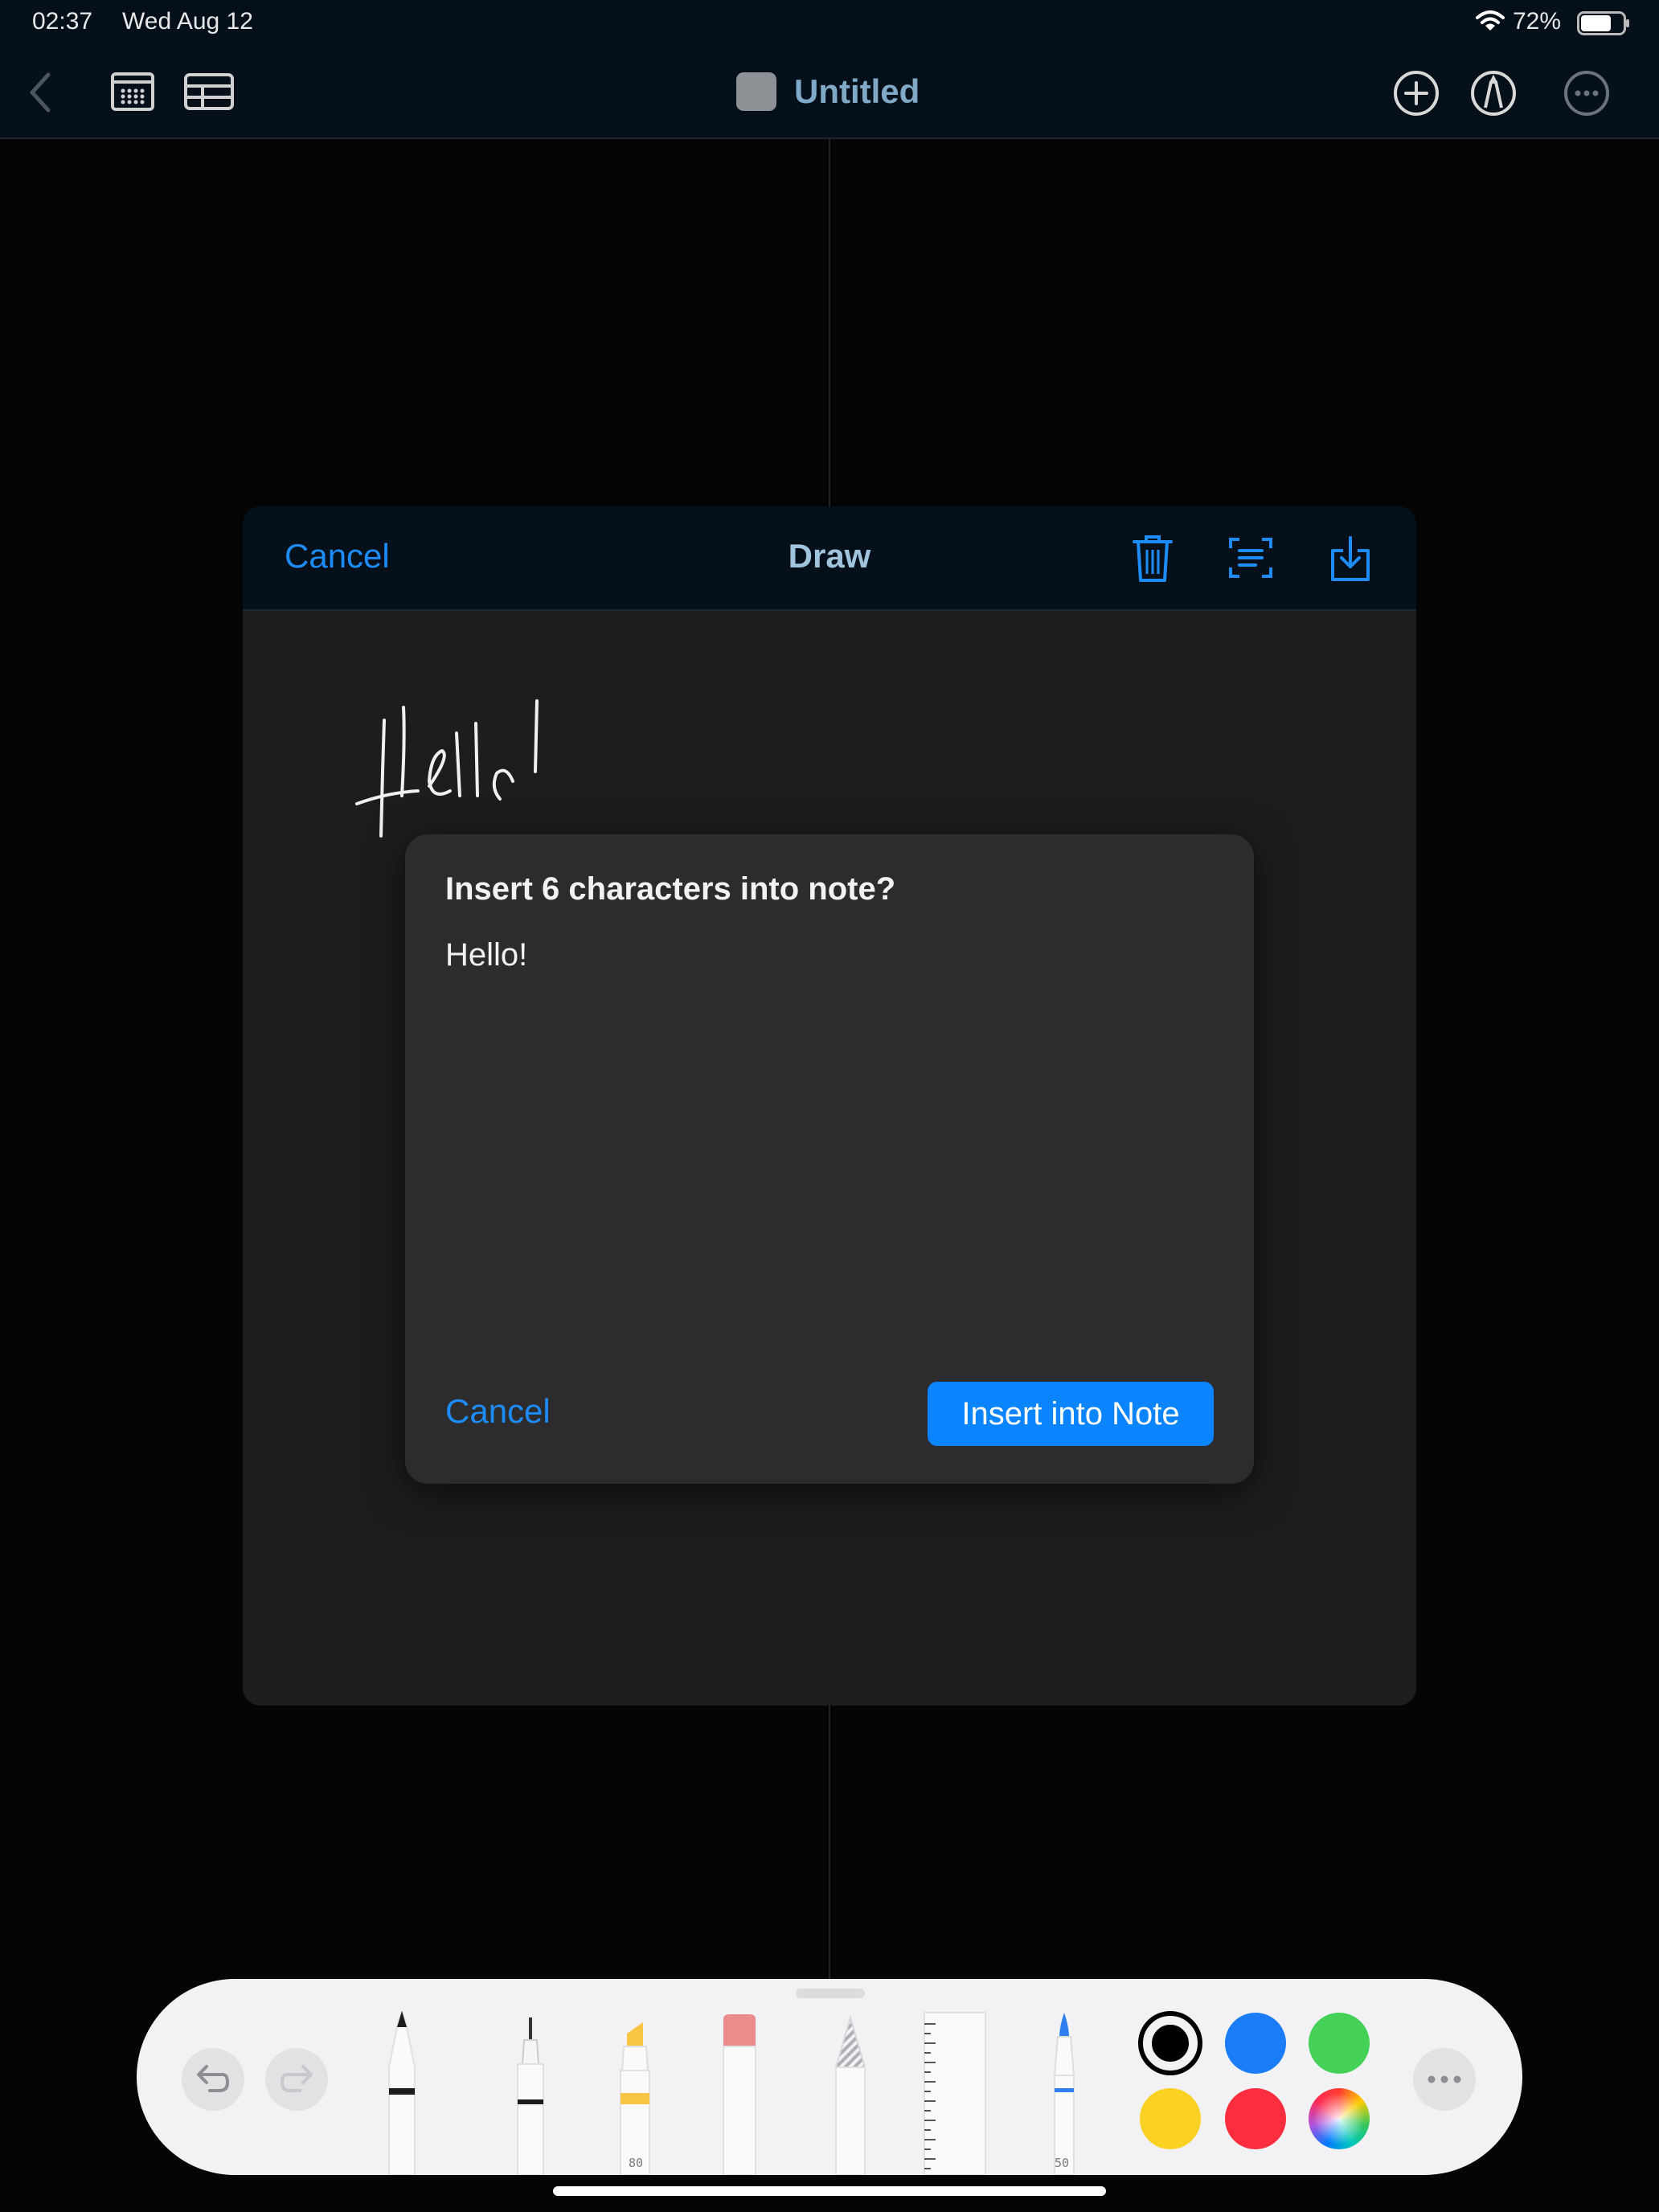 The width and height of the screenshot is (1659, 2212). I want to click on insert-into-note-button: Insert into Note, so click(1071, 1414).